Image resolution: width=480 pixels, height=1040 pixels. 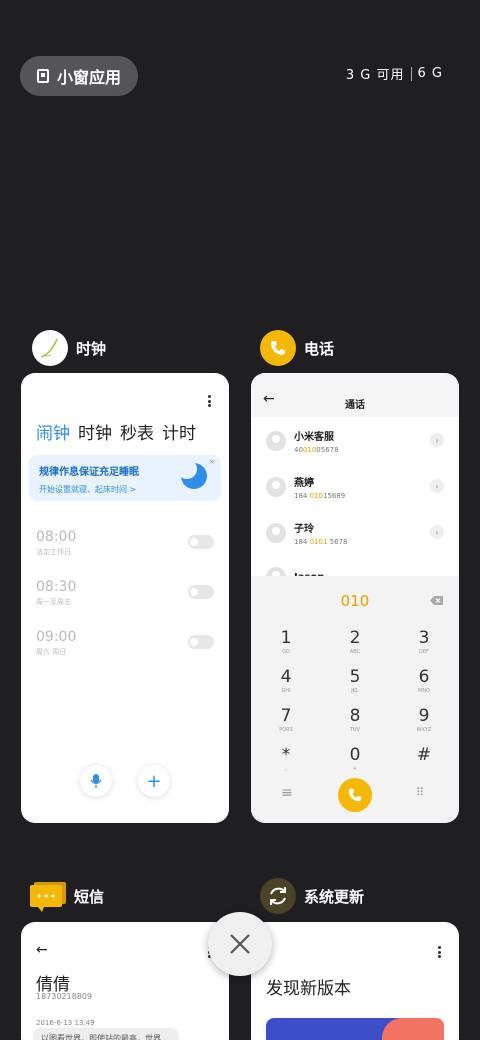 I want to click on dial-key-digit: 1, so click(x=286, y=638).